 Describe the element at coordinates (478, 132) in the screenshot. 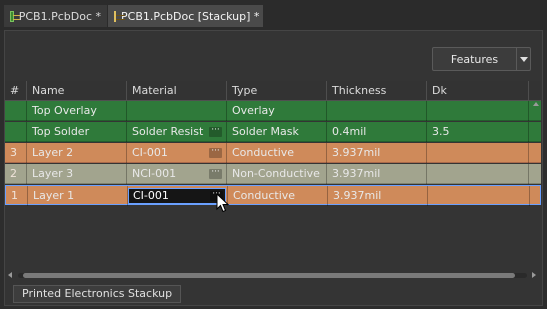

I see `layer-dk: 3.5` at that location.